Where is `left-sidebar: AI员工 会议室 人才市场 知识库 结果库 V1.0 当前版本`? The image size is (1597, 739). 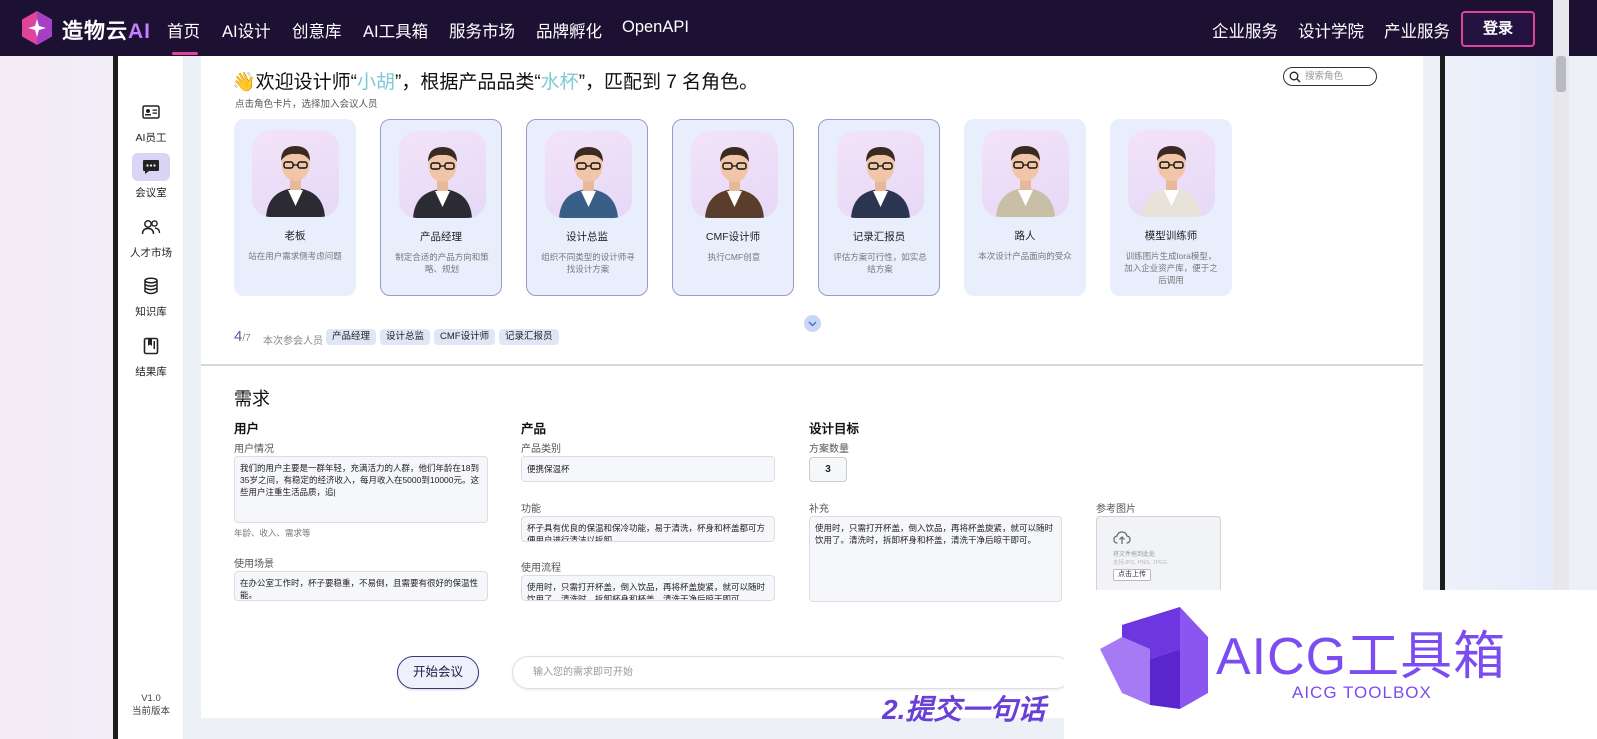
left-sidebar: AI员工 会议室 人才市场 知识库 结果库 V1.0 当前版本 is located at coordinates (151, 397).